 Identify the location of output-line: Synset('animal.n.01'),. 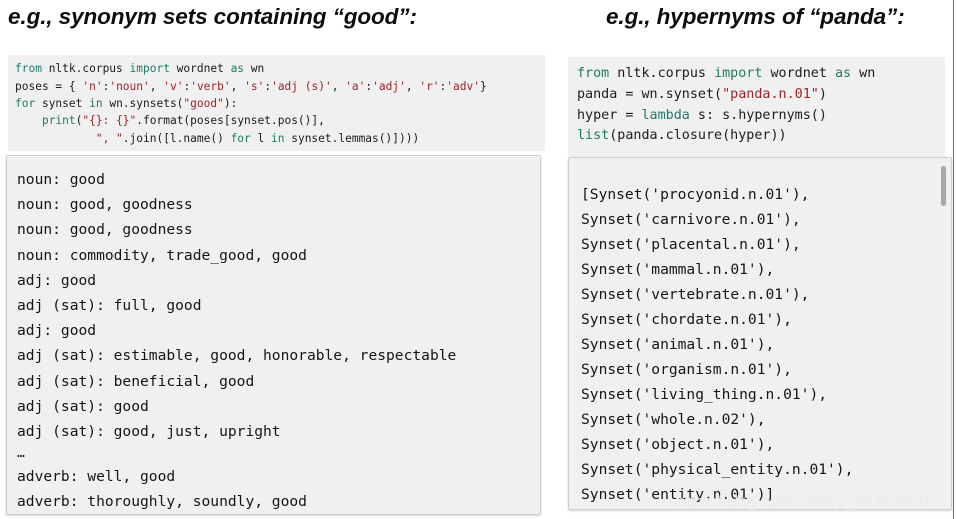
(678, 344).